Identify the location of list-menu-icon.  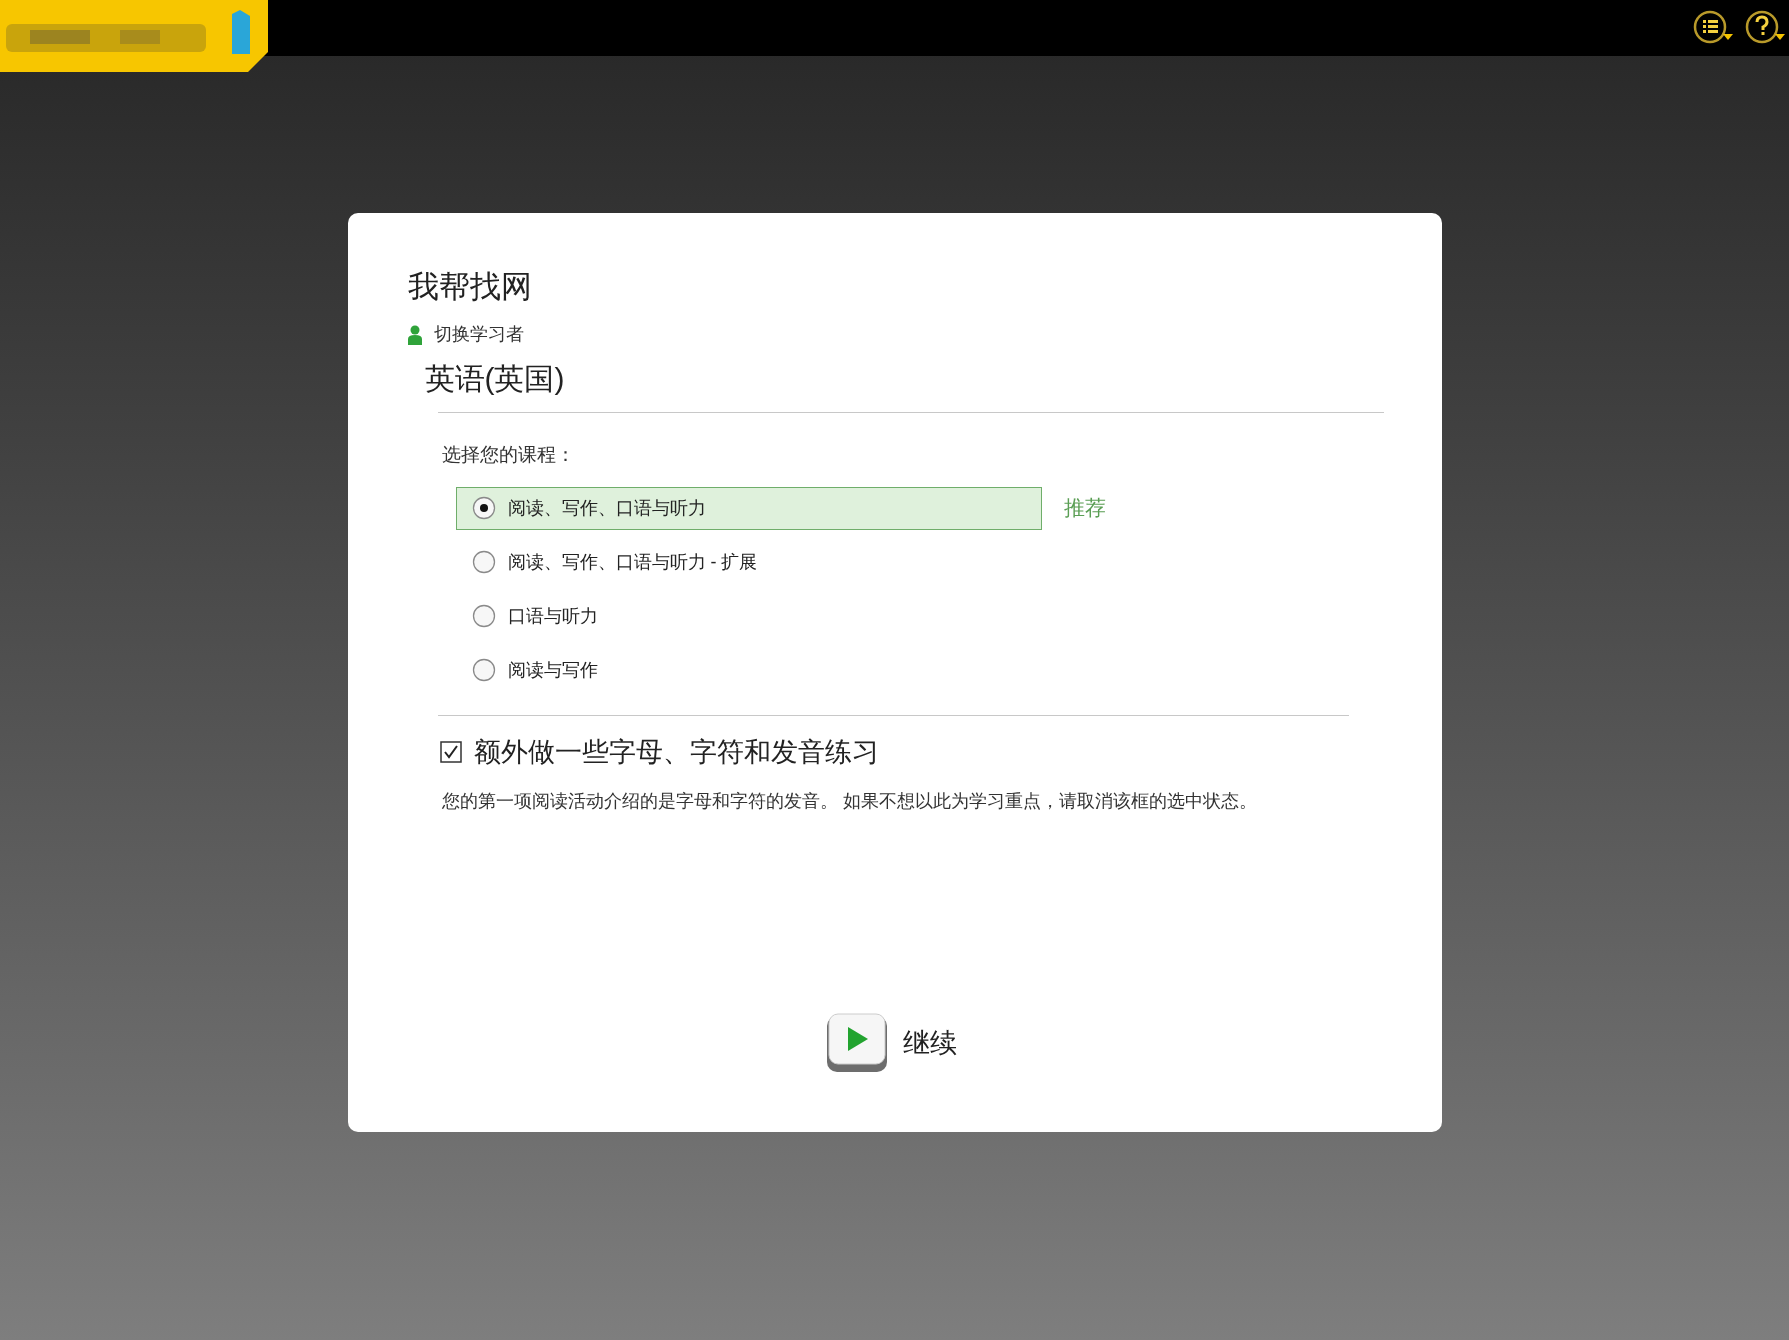
(1713, 27).